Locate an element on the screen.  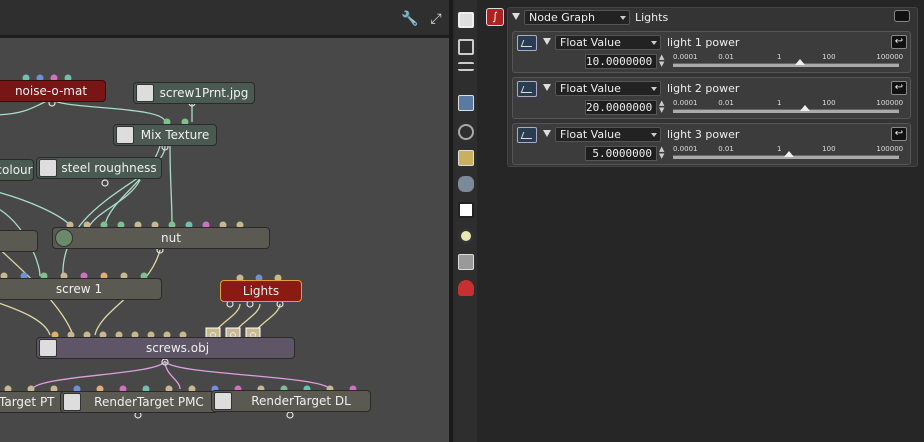
render-target-icon is located at coordinates (72, 402).